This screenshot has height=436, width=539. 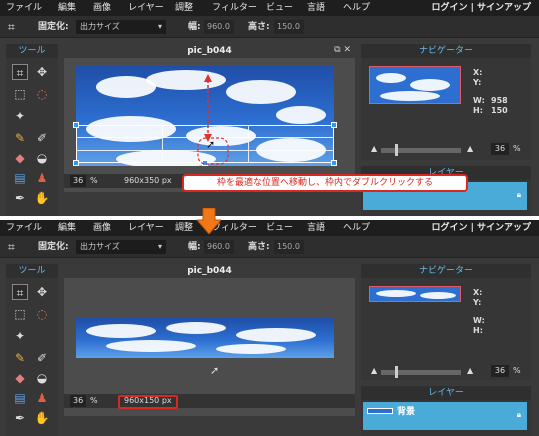 I want to click on x-label: X:, so click(x=478, y=292).